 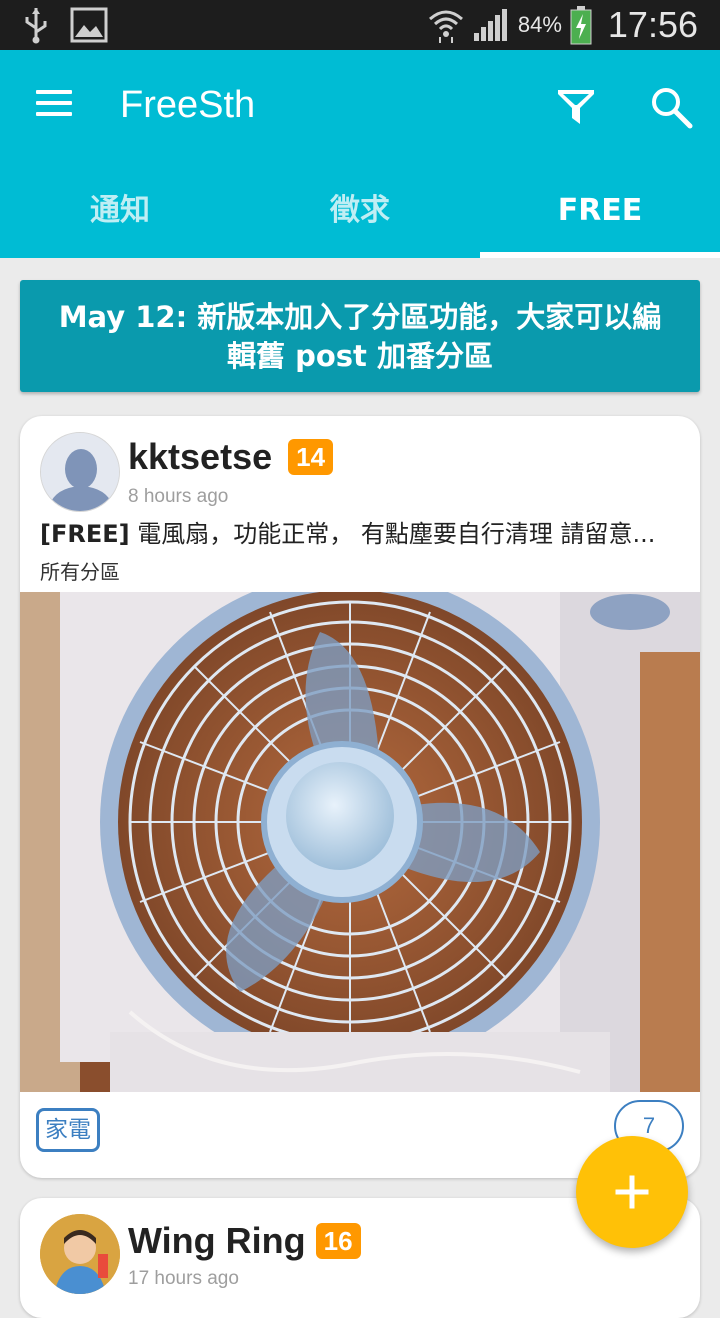 What do you see at coordinates (80, 572) in the screenshot?
I see `post-region: 所有分區` at bounding box center [80, 572].